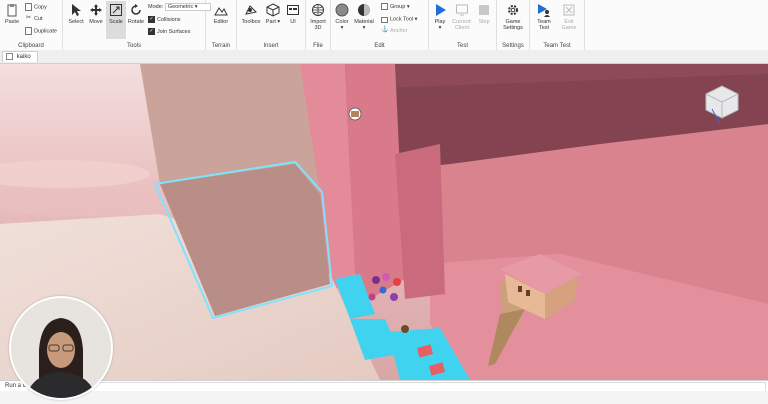  Describe the element at coordinates (557, 46) in the screenshot. I see `group-label-team-test: Team Test` at that location.